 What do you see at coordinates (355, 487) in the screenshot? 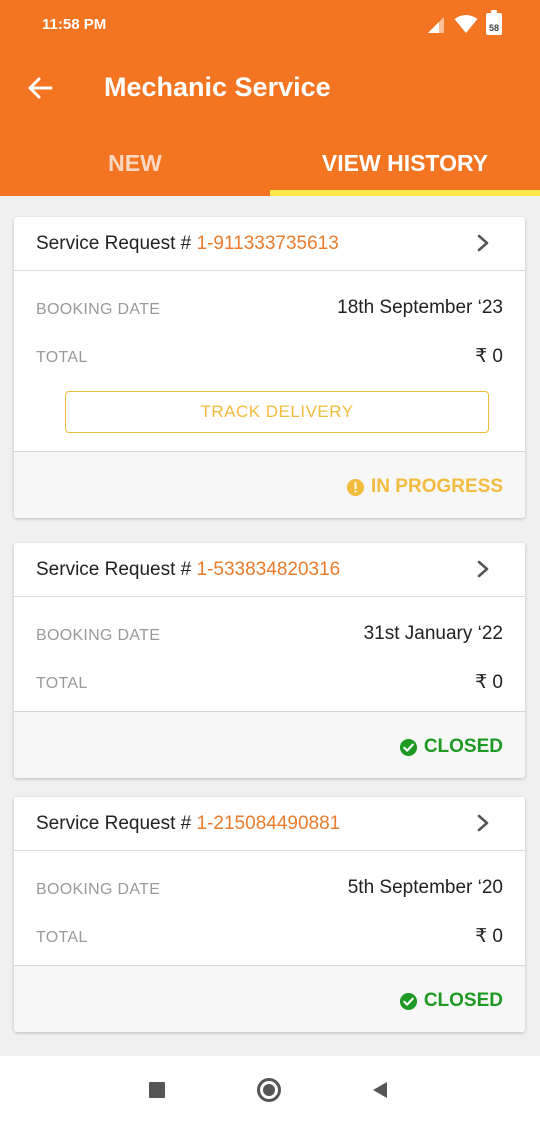
I see `alert-circle-icon` at bounding box center [355, 487].